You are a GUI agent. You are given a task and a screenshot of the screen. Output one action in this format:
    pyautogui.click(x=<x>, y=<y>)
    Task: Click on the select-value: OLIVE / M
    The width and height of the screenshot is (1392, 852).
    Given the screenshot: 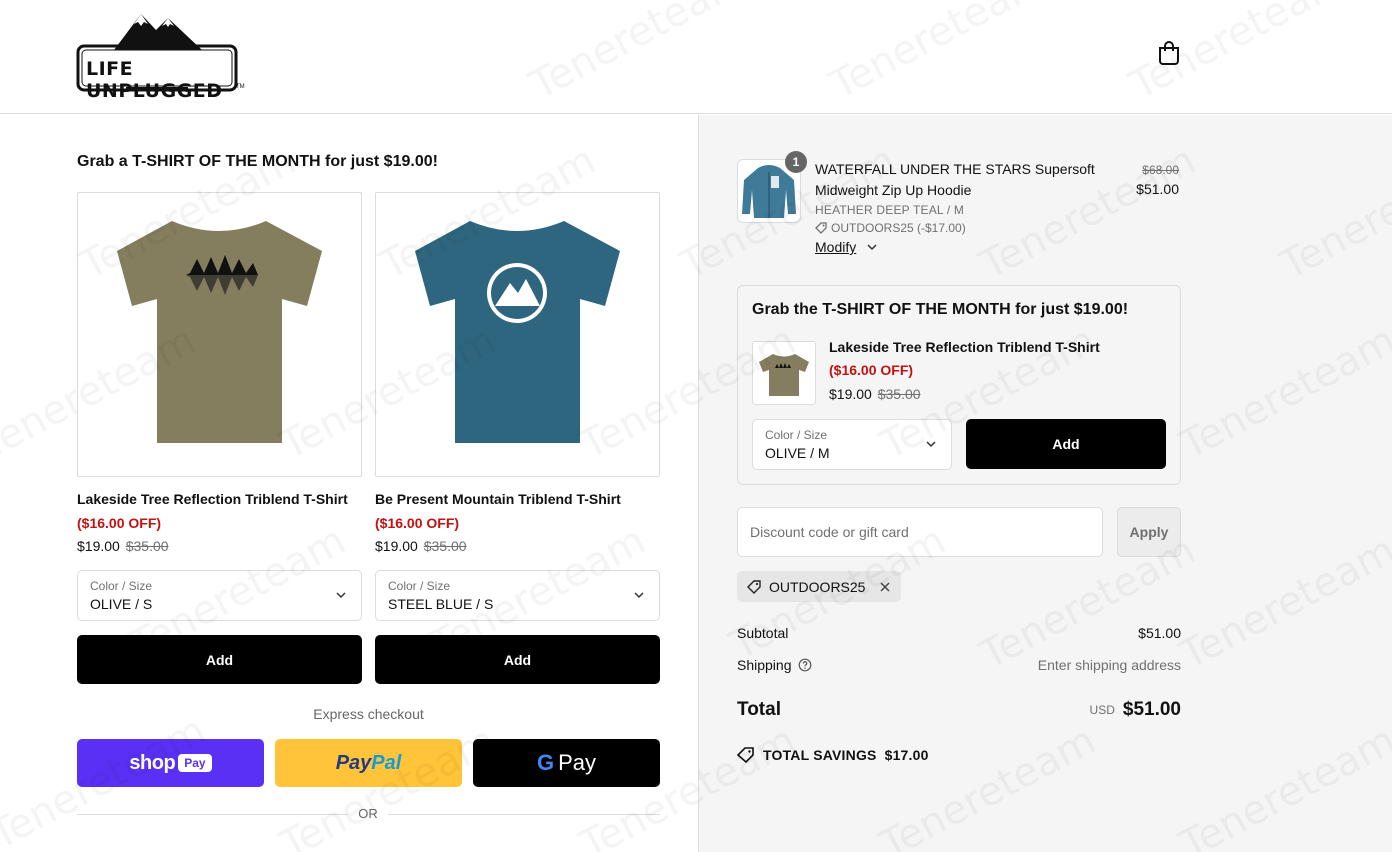 What is the action you would take?
    pyautogui.click(x=797, y=453)
    